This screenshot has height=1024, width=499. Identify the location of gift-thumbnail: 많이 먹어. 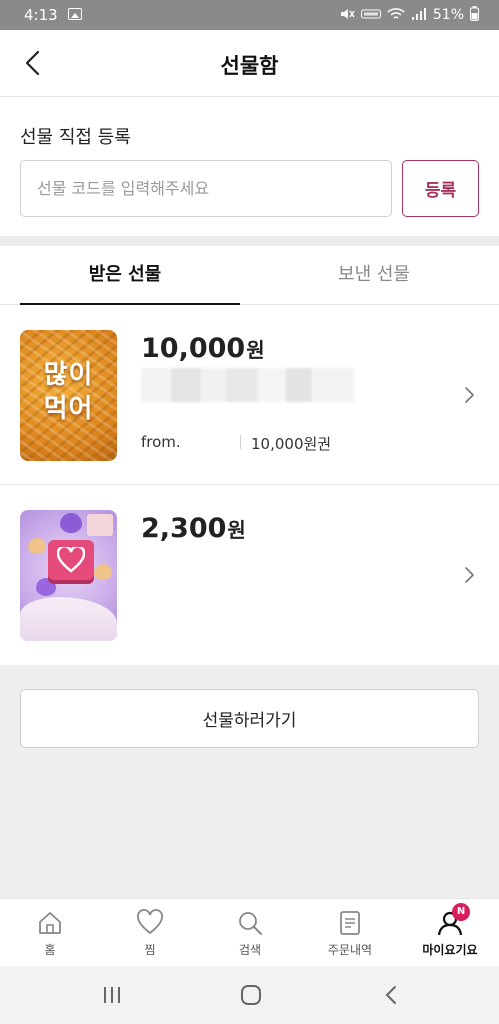
(68, 395).